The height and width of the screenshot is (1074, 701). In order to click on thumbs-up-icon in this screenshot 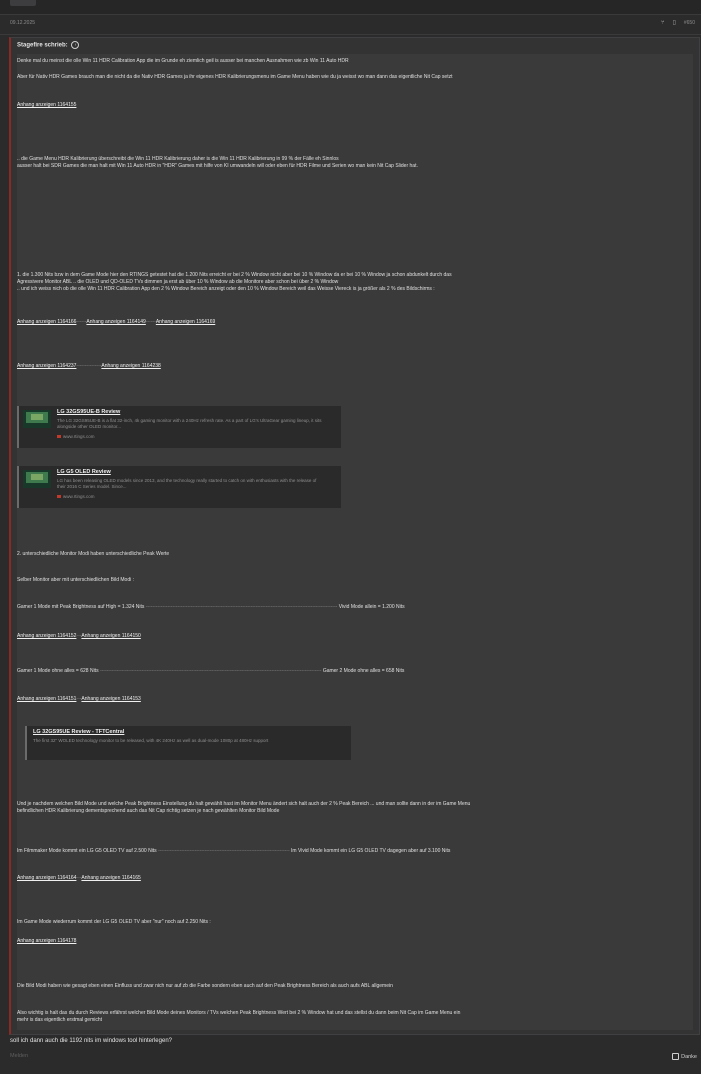, I will do `click(676, 1056)`.